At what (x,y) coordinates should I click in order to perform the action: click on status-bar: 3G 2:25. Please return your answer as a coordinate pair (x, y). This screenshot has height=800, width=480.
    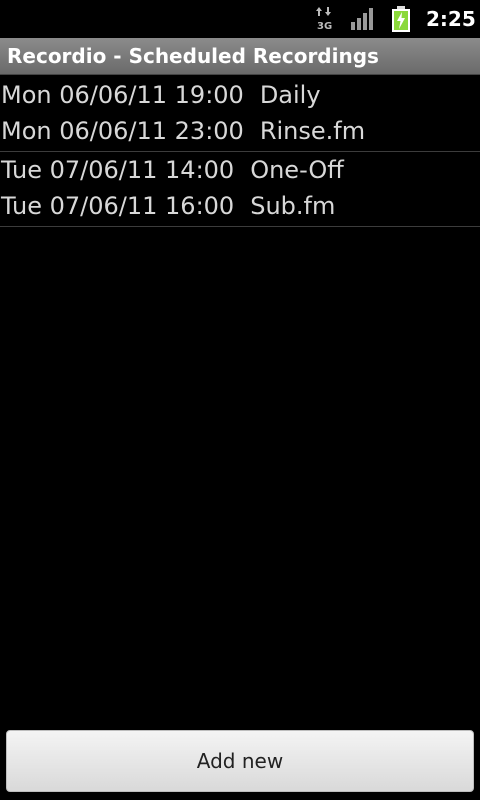
    Looking at the image, I should click on (240, 19).